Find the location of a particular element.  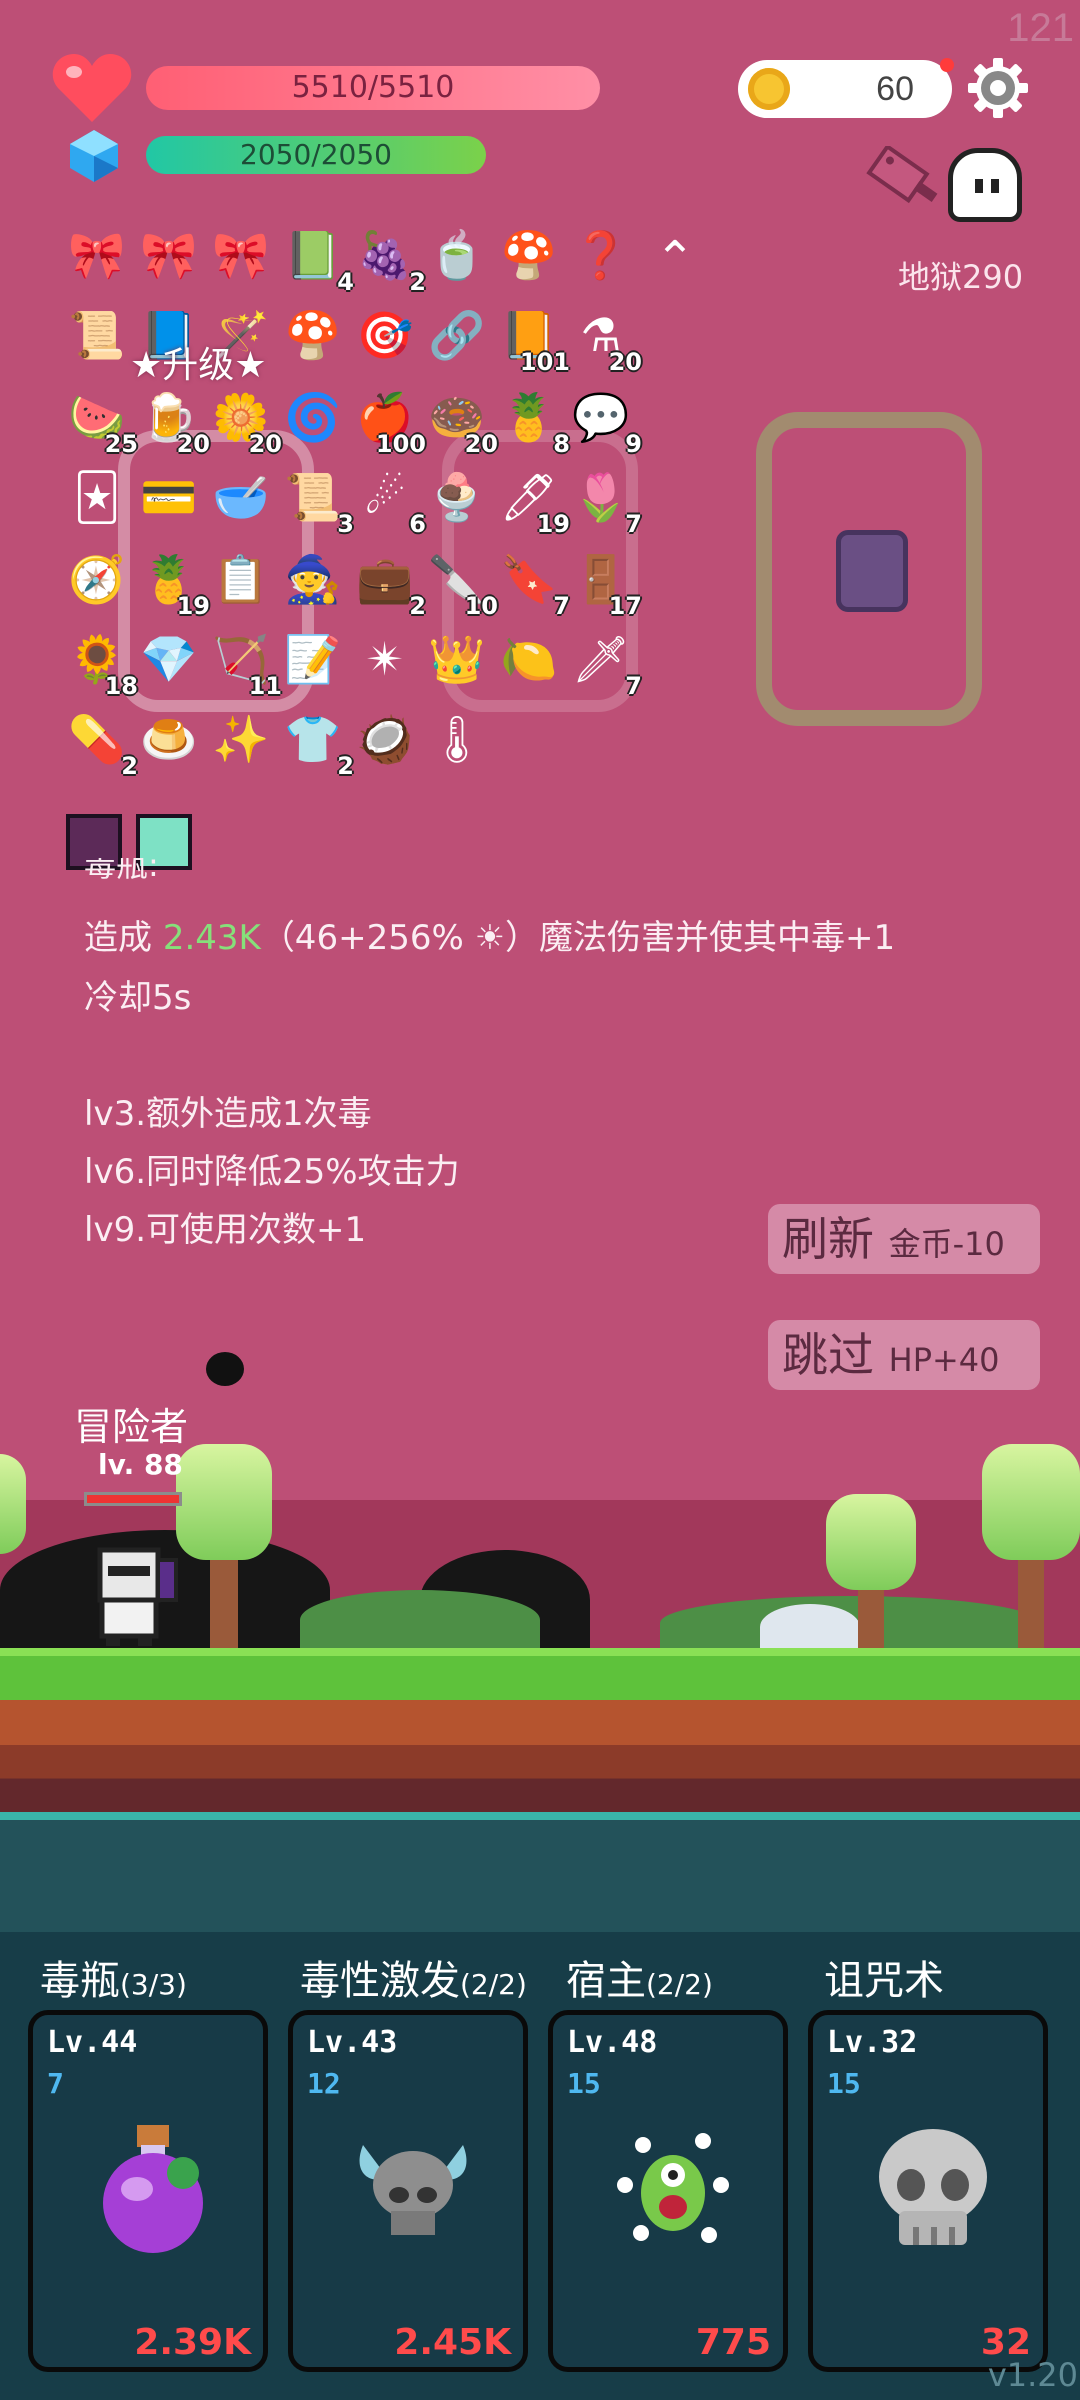

skill-name: 毒性激发 is located at coordinates (380, 1981).